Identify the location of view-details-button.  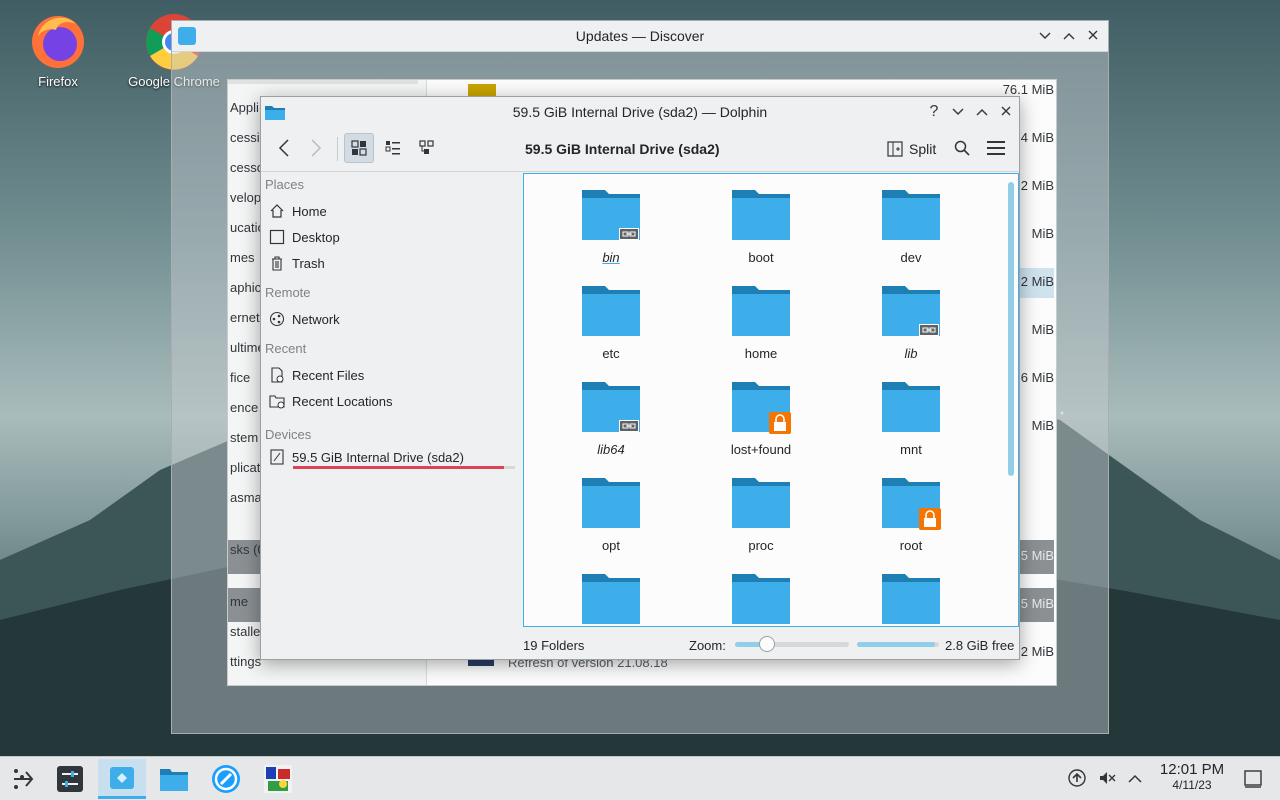
(427, 148).